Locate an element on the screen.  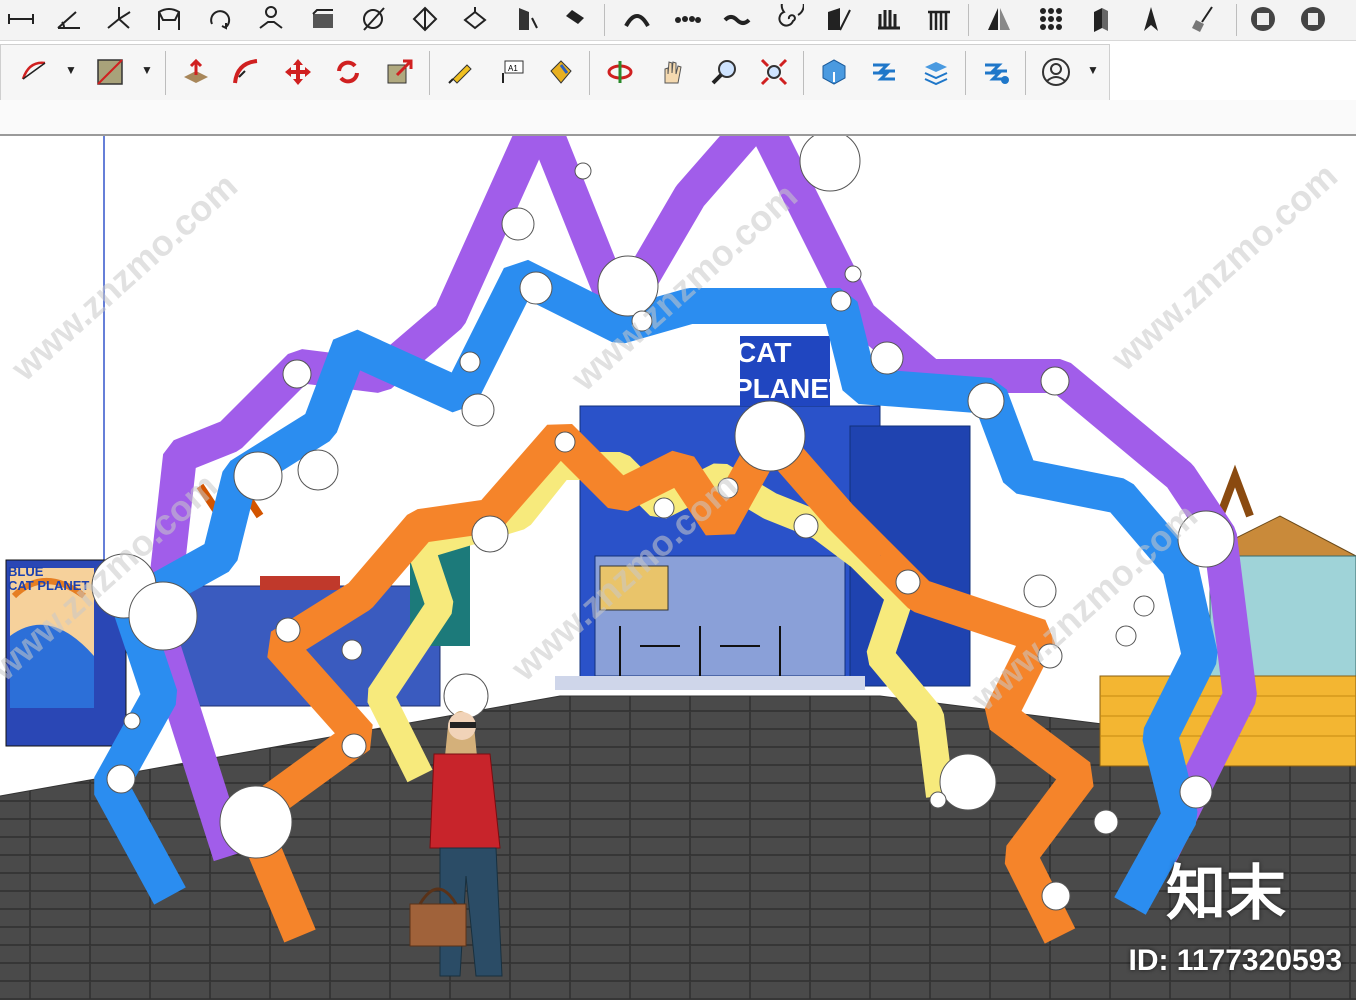
broom-icon is located at coordinates (1203, 19).